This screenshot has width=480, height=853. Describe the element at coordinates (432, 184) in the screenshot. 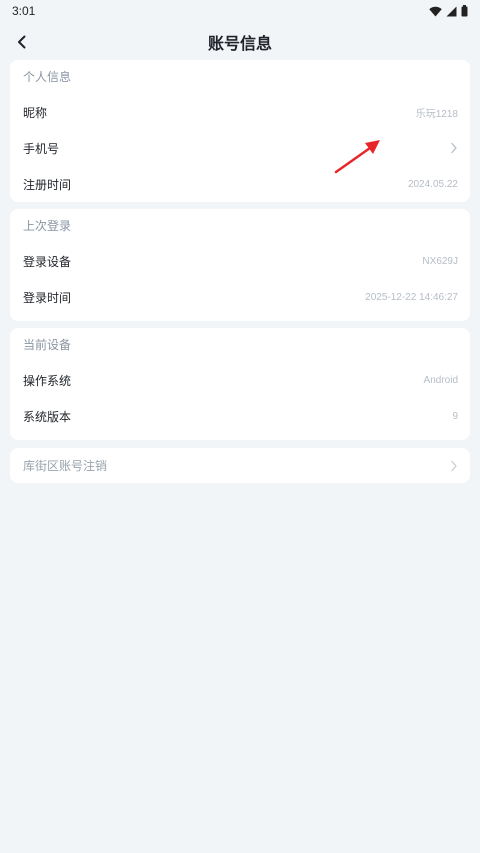

I see `register-time-value: 2024.05.22` at that location.